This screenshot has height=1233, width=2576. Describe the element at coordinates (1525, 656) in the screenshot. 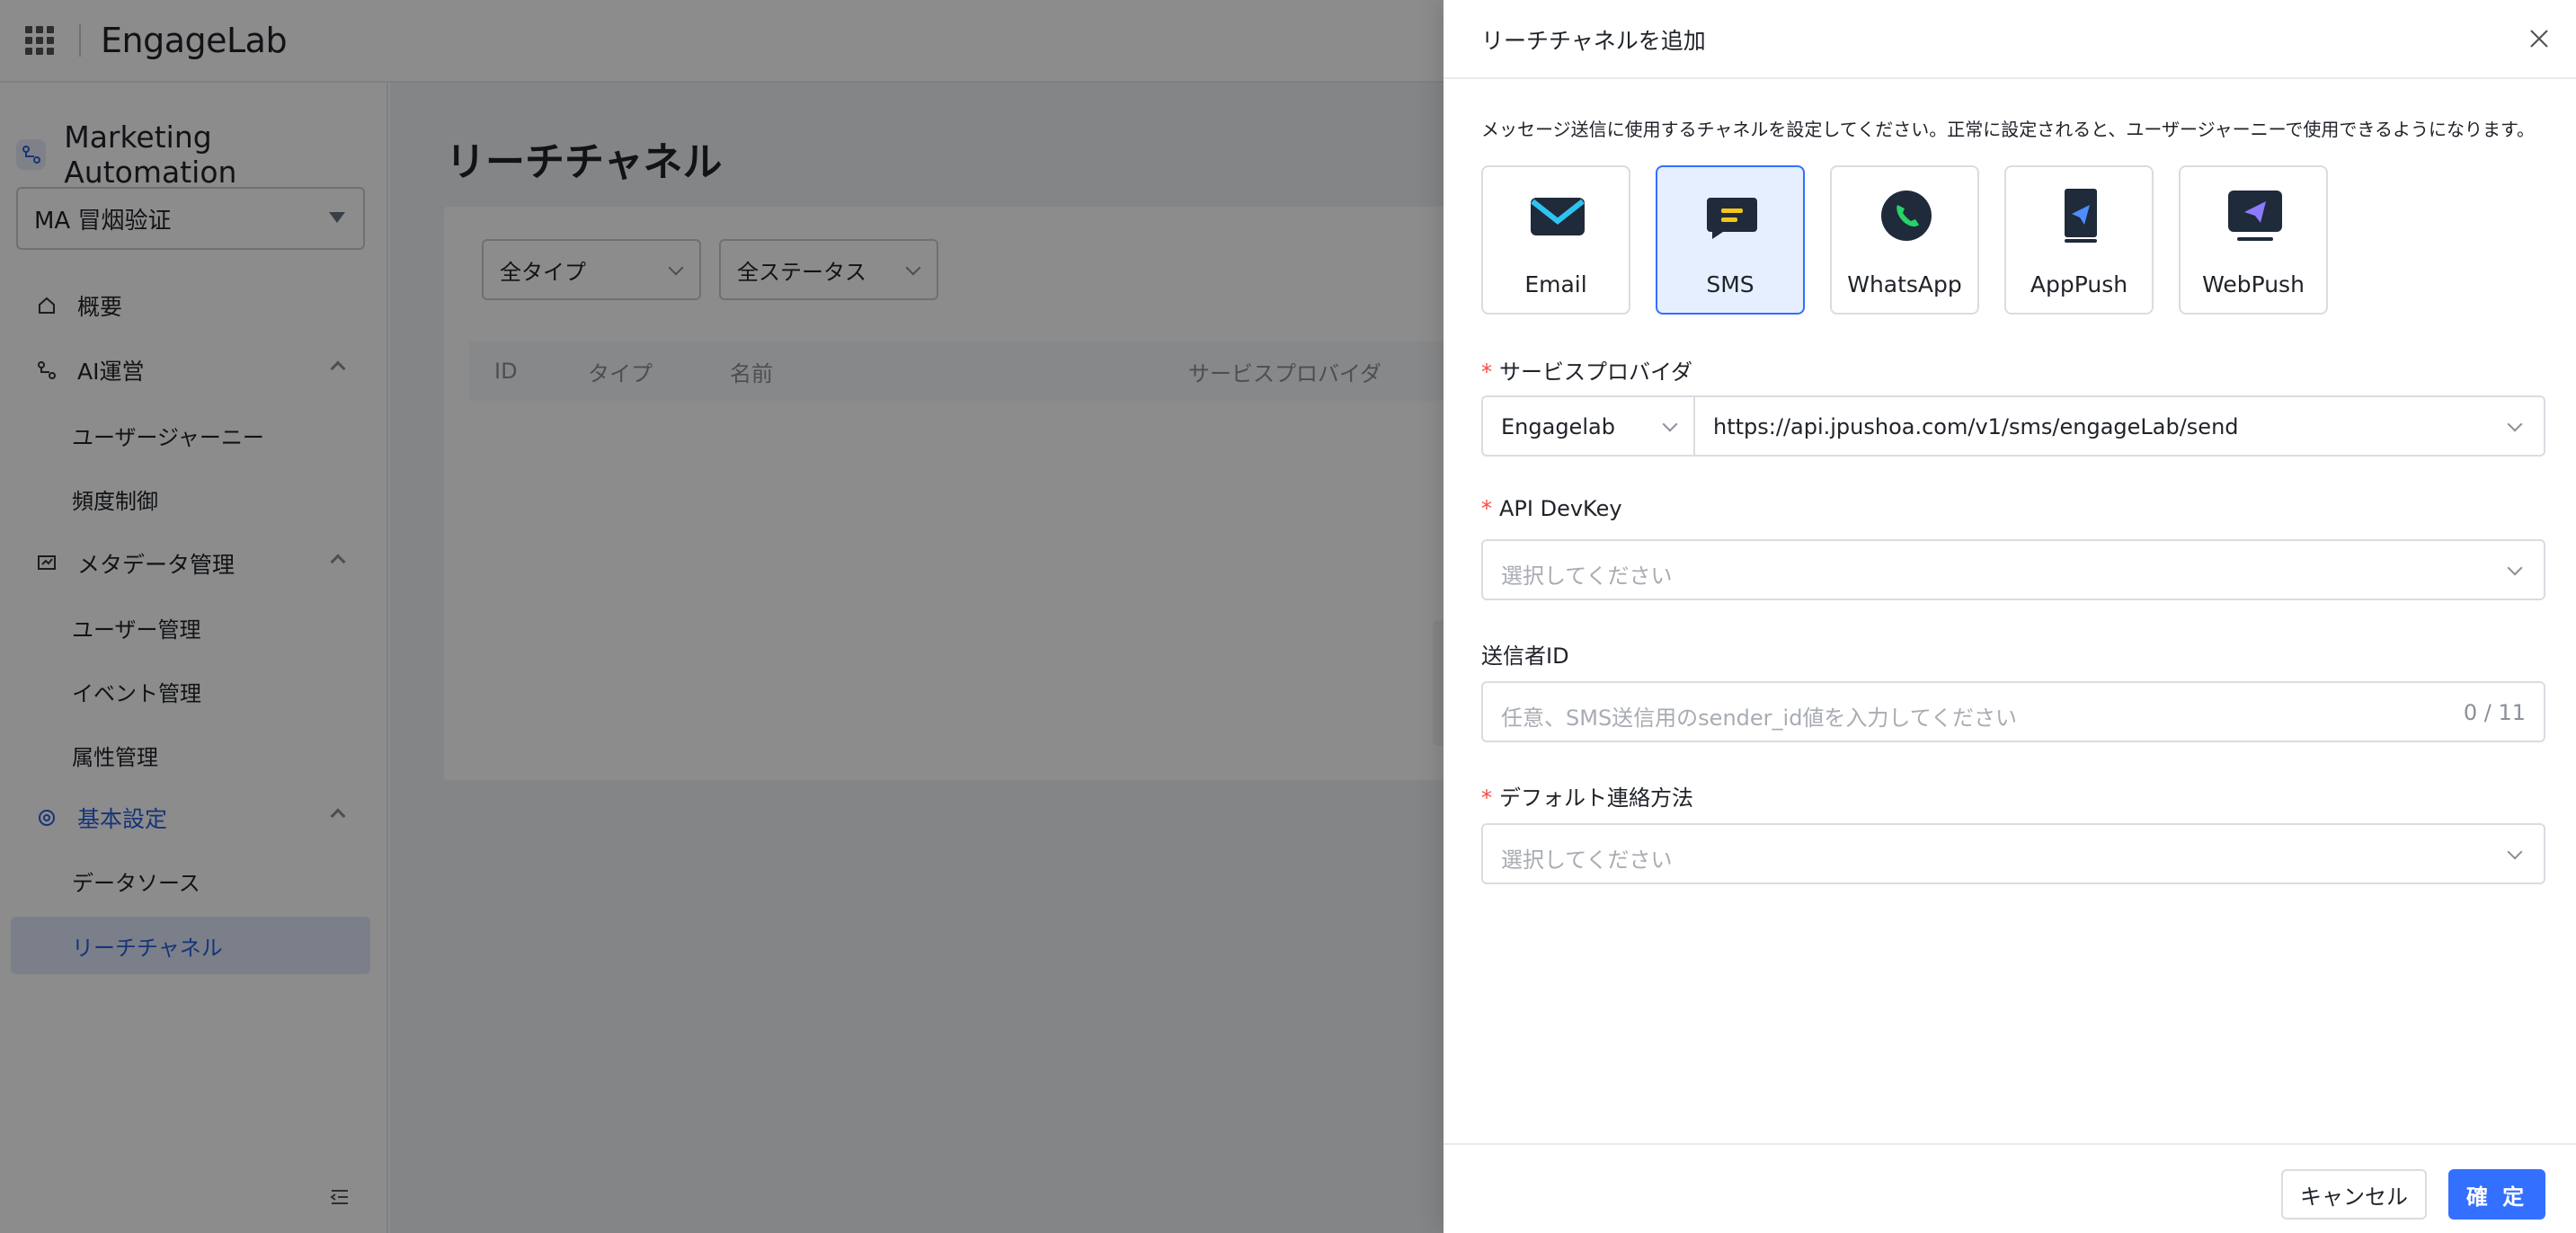

I see `sender-label: 送信者ID` at that location.